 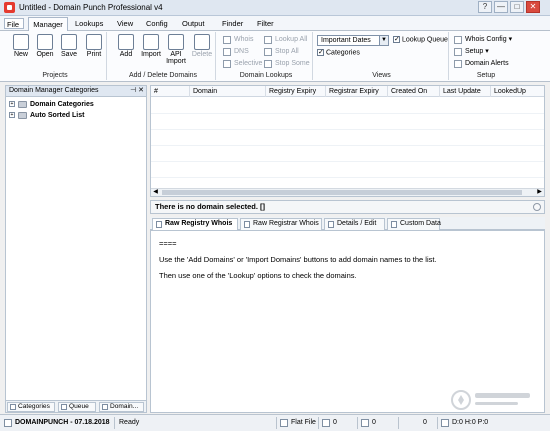 What do you see at coordinates (151, 51) in the screenshot?
I see `import-button: Import` at bounding box center [151, 51].